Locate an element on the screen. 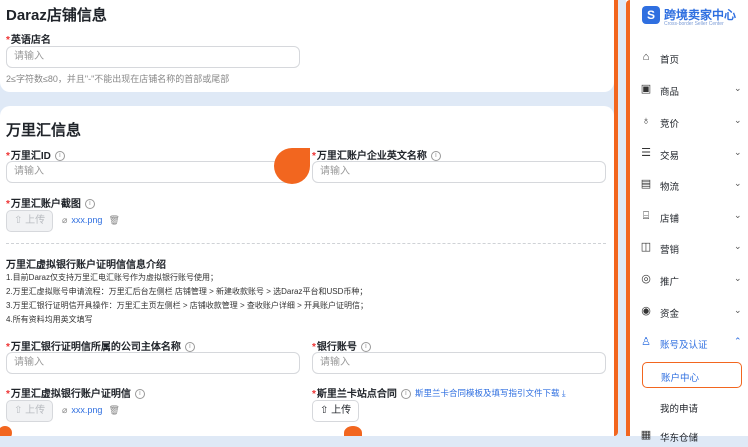 The width and height of the screenshot is (748, 447). bag-icon: ▣ is located at coordinates (646, 89).